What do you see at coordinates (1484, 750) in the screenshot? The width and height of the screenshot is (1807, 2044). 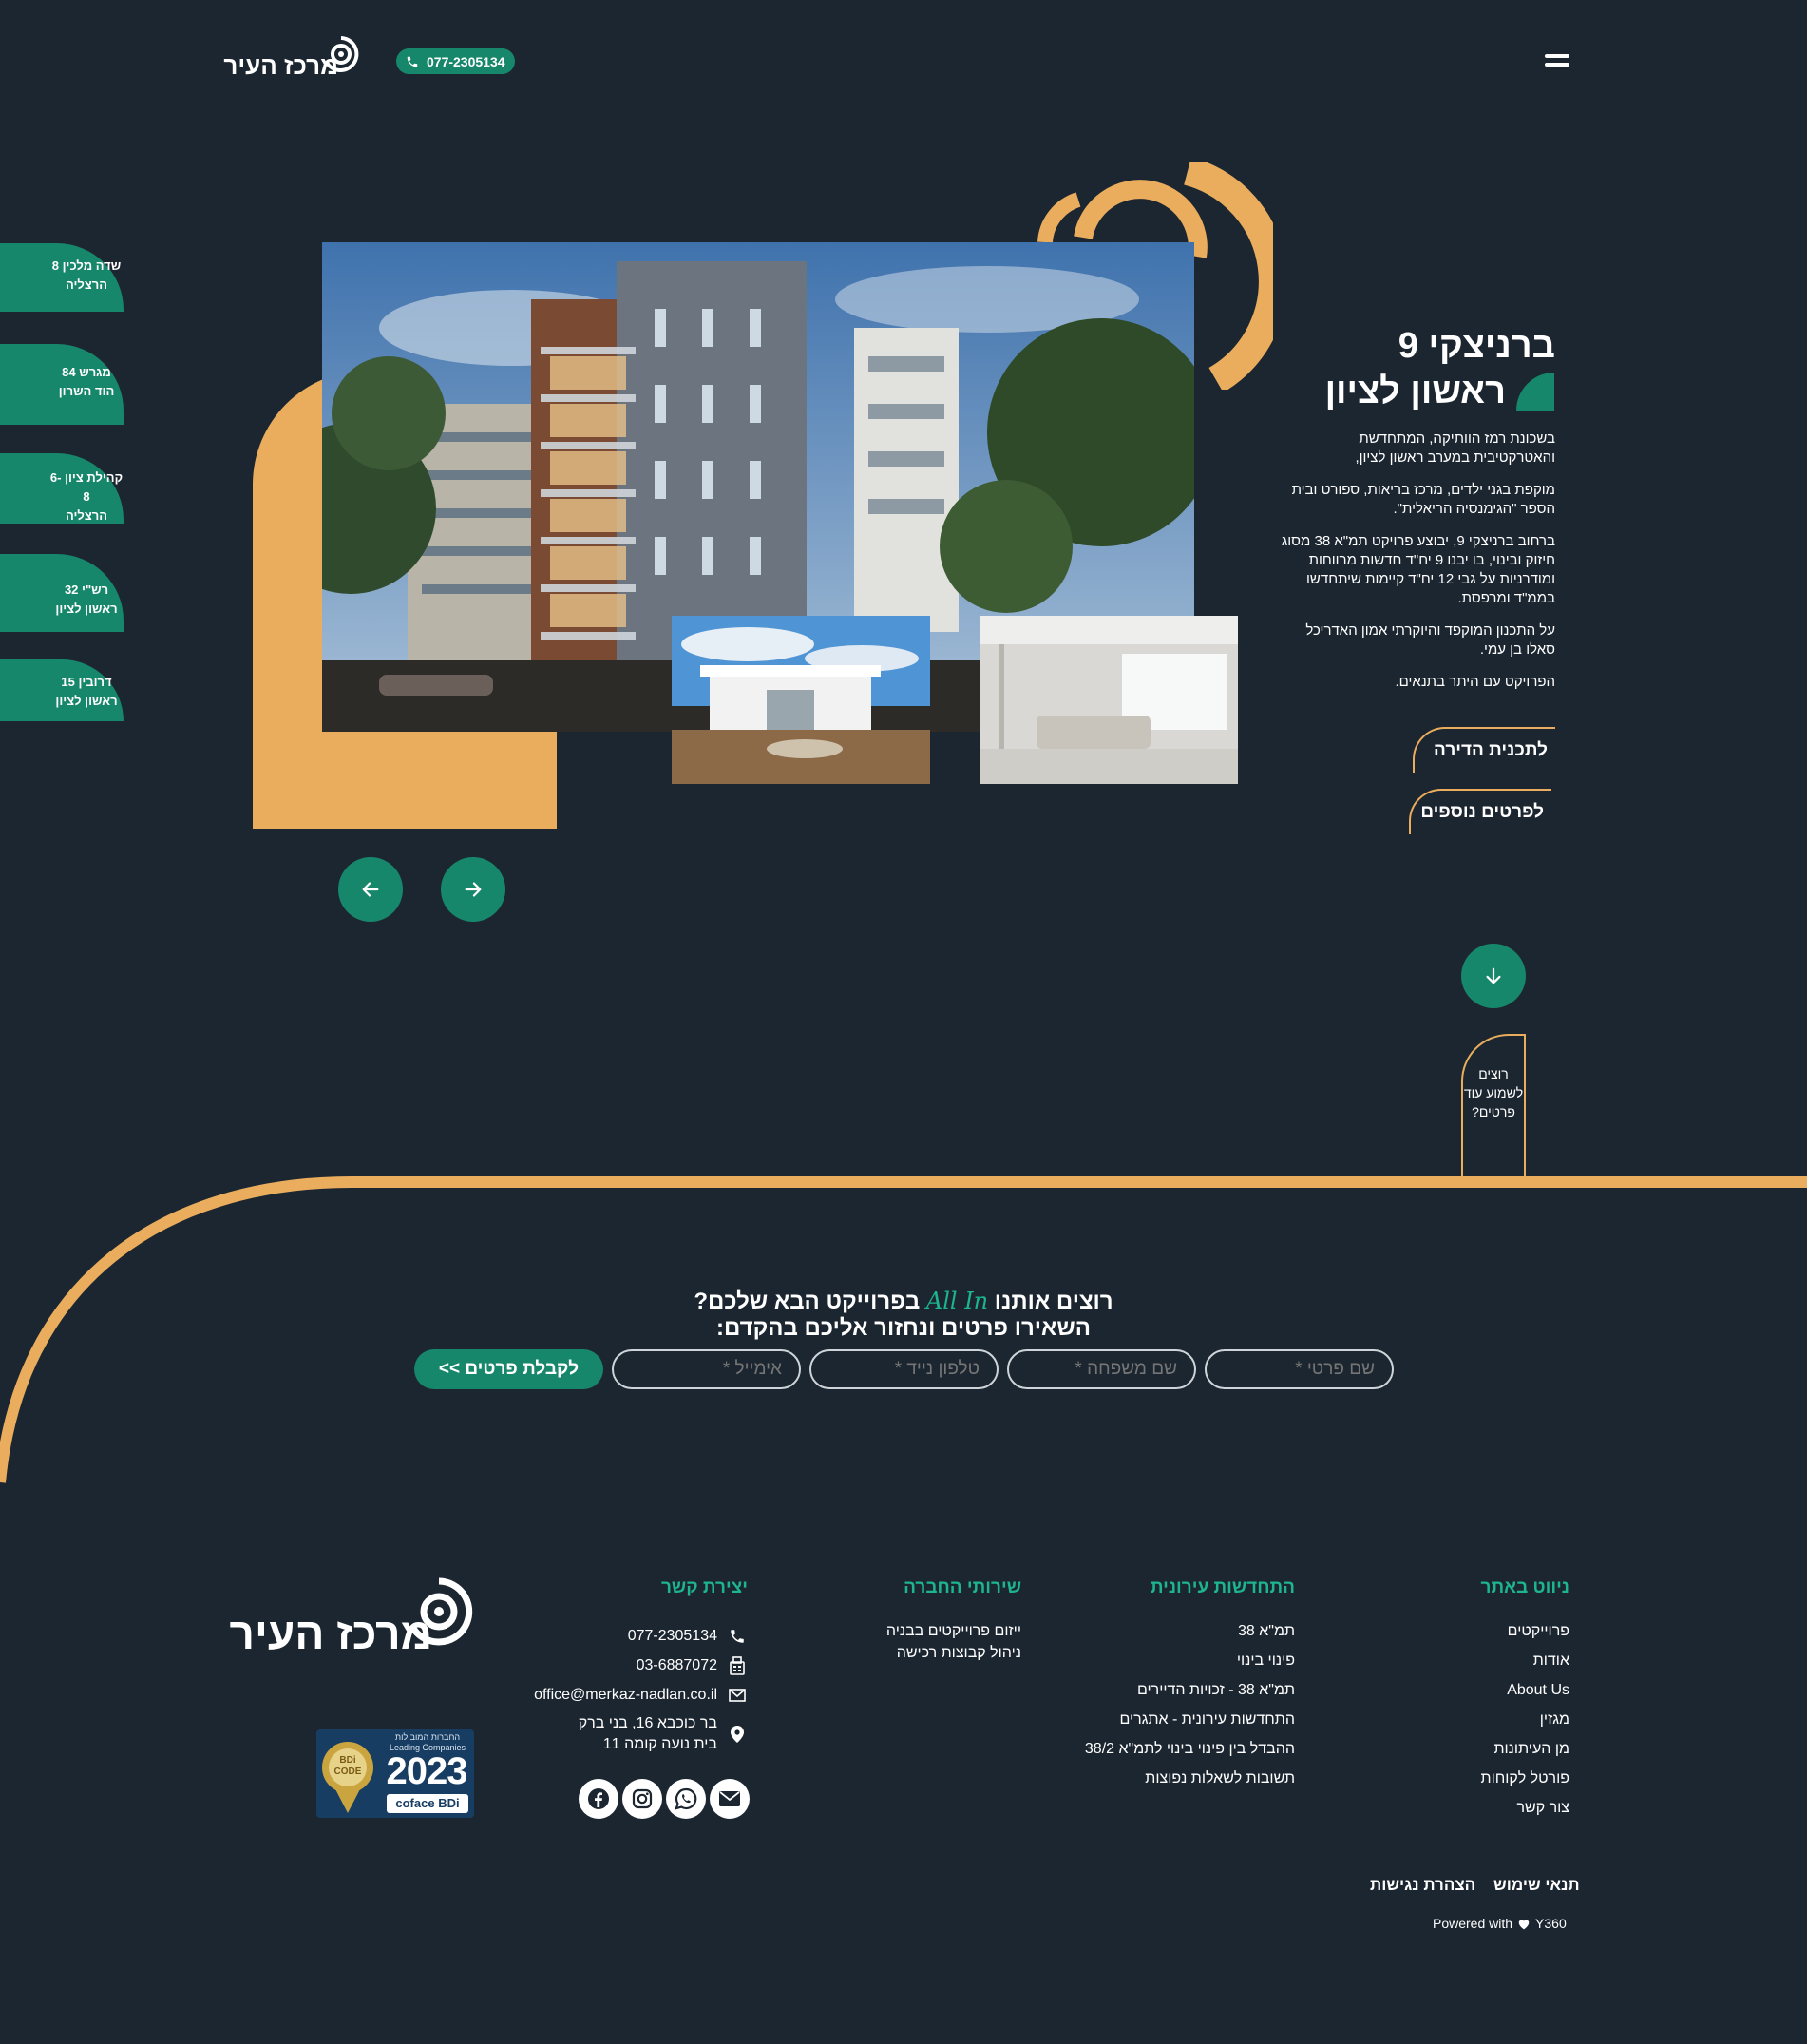 I see `apartment-plan-button: לתכנית הדירה` at bounding box center [1484, 750].